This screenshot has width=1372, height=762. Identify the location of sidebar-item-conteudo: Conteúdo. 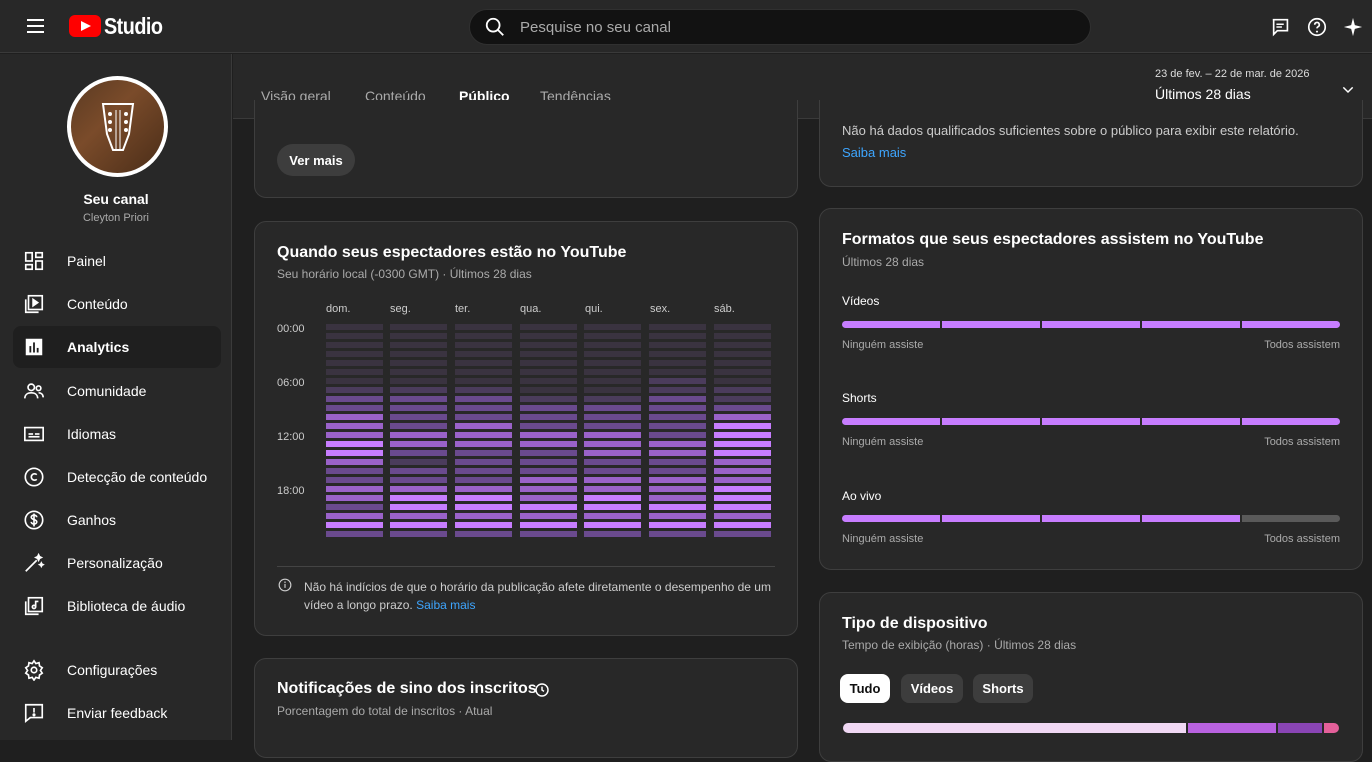
(117, 304).